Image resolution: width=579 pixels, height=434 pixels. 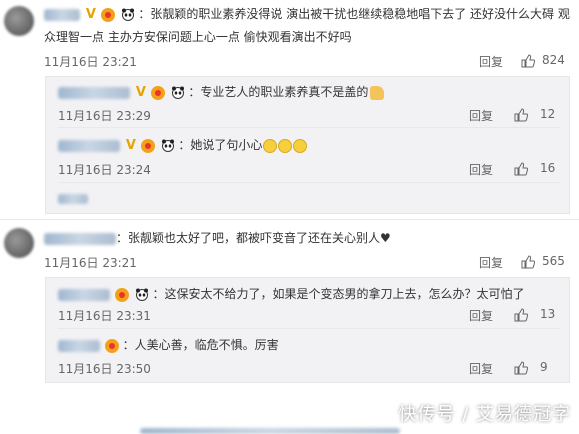 What do you see at coordinates (360, 14) in the screenshot?
I see `comment-text: 张靓颖的职业素养没得说 演出被干扰也继续稳稳地唱下去了 还好没什么大碍 观` at bounding box center [360, 14].